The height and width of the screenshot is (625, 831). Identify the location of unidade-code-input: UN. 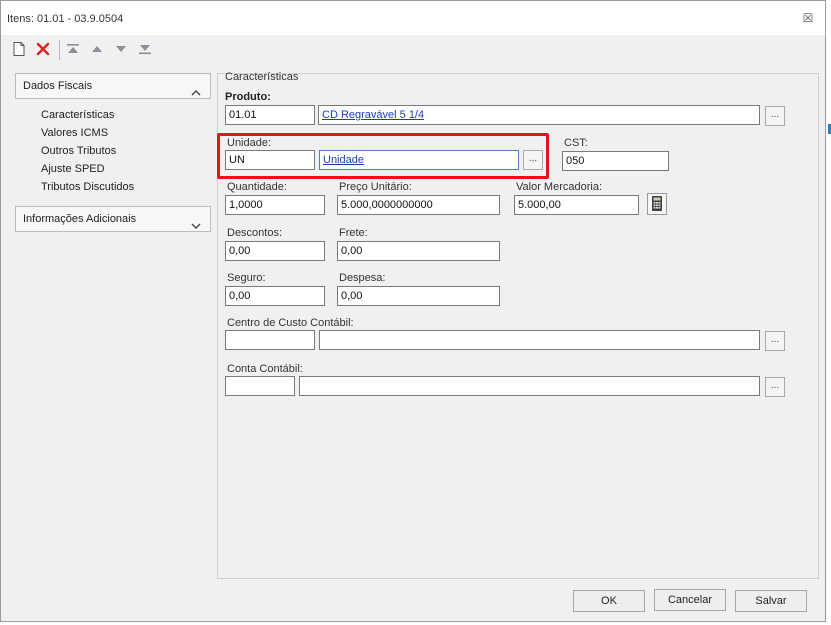
(270, 160).